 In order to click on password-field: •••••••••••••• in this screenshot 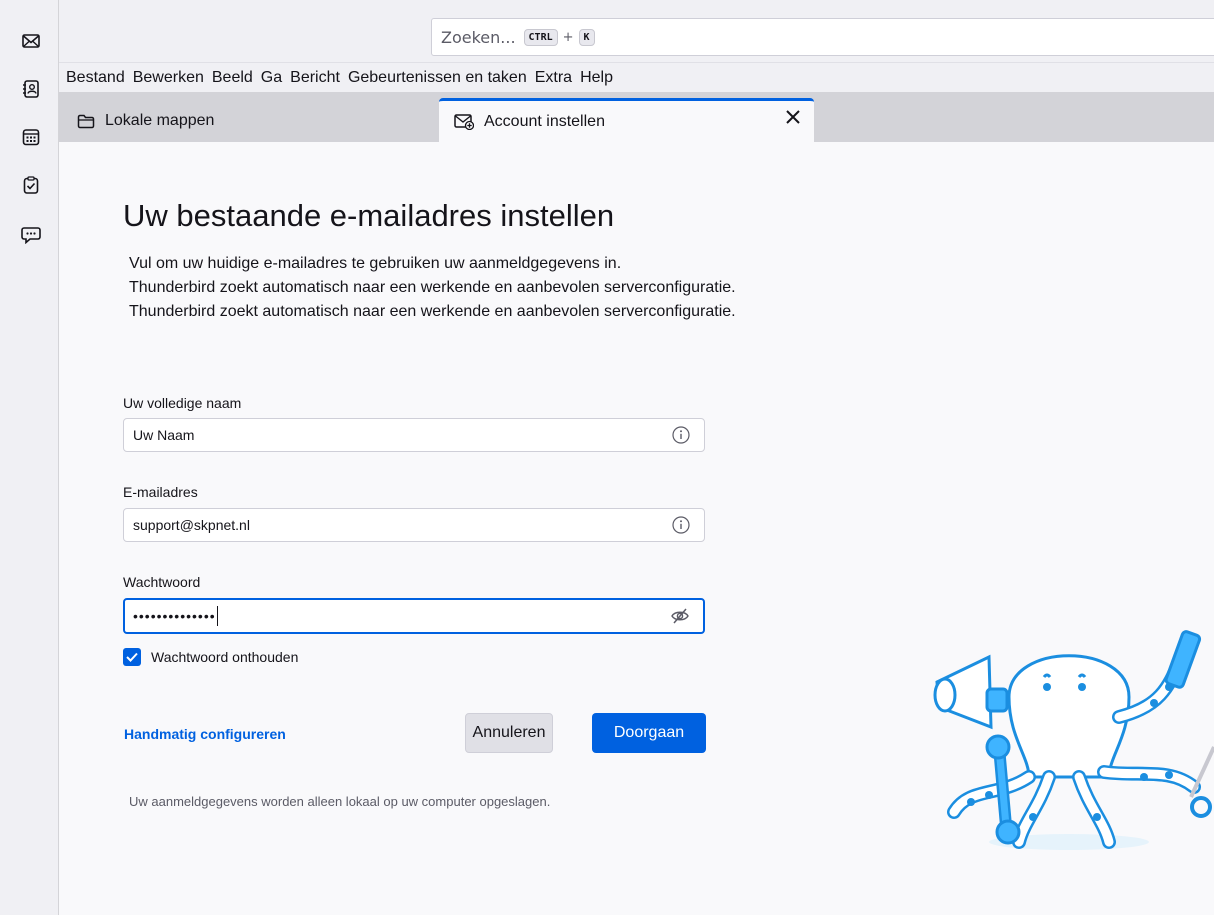, I will do `click(414, 616)`.